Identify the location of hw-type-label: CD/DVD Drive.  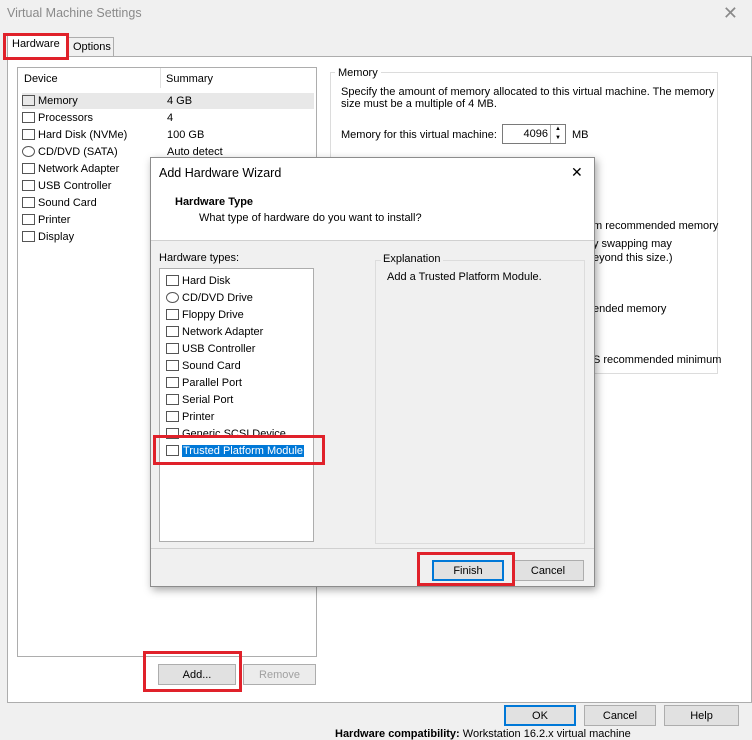
(217, 298).